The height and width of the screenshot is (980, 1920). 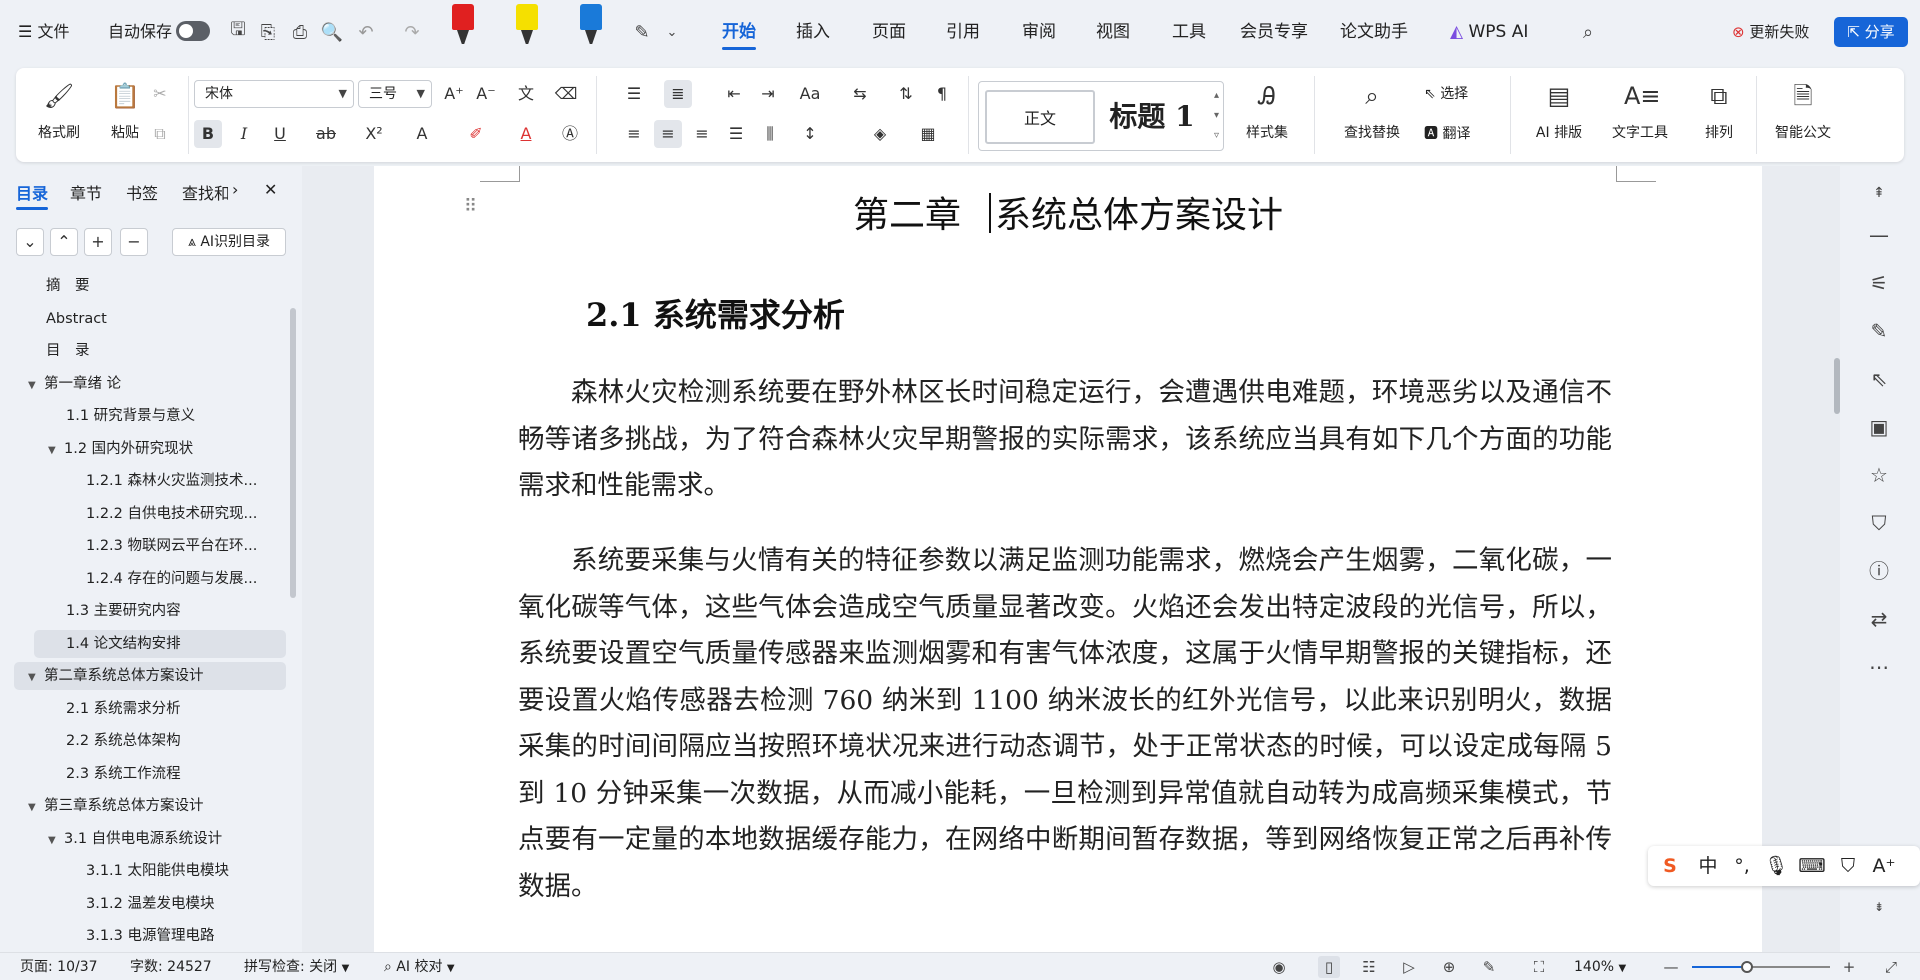 What do you see at coordinates (205, 192) in the screenshot?
I see `sidebar-tab-find: 查找和` at bounding box center [205, 192].